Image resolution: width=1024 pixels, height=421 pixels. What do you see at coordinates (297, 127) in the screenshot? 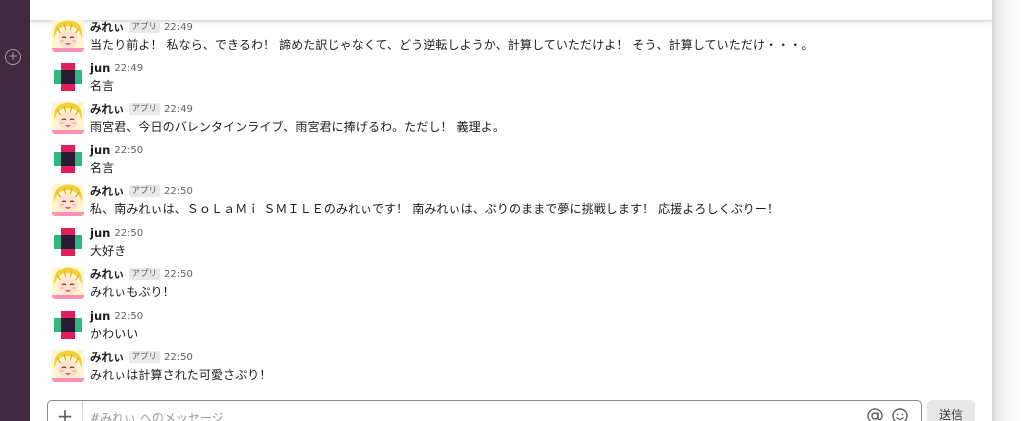
I see `message-text: 雨宮君、今日のバレンタインライブ、雨宮君に捧げるわ。ただし！ 義理よ。` at bounding box center [297, 127].